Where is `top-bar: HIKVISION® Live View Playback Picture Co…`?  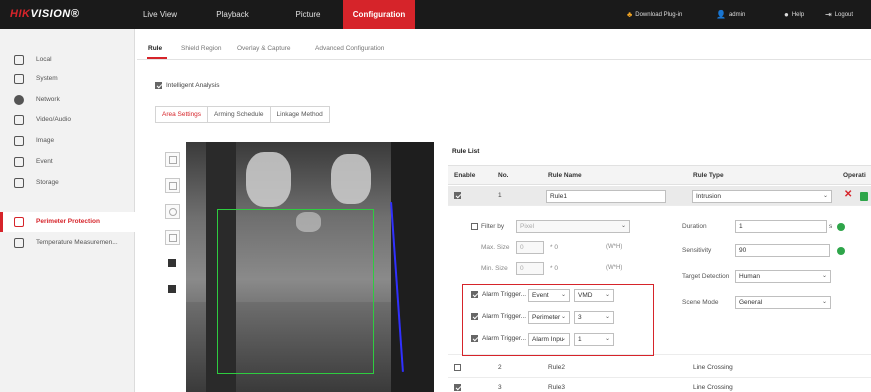
top-bar: HIKVISION® Live View Playback Picture Co… is located at coordinates (435, 14).